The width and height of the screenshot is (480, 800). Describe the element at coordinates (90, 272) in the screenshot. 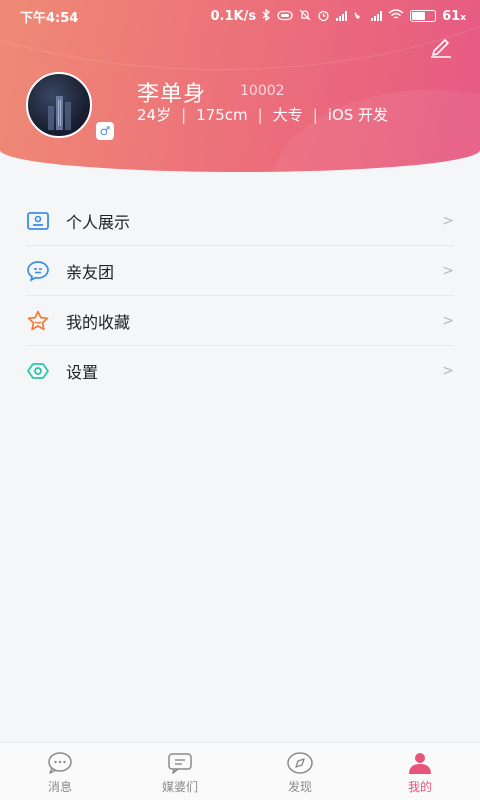

I see `menu-label: 亲友团` at that location.